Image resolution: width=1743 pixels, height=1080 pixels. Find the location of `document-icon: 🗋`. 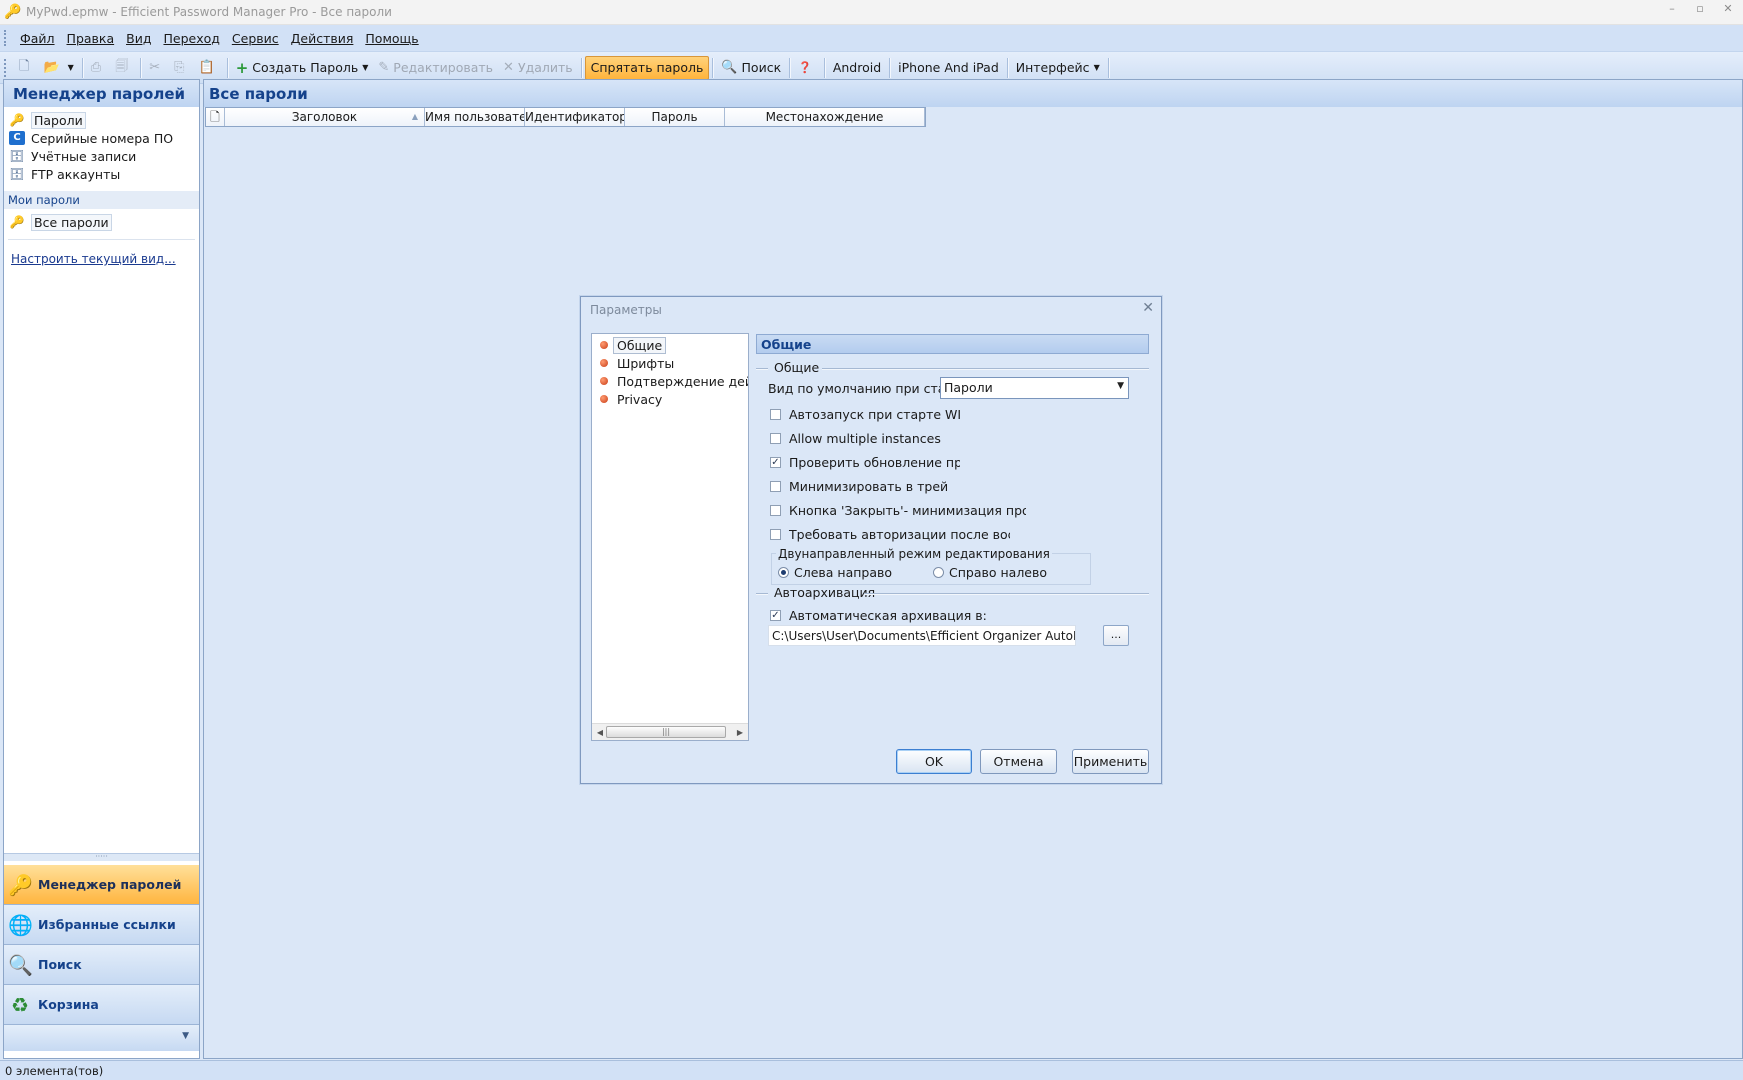

document-icon: 🗋 is located at coordinates (215, 117).